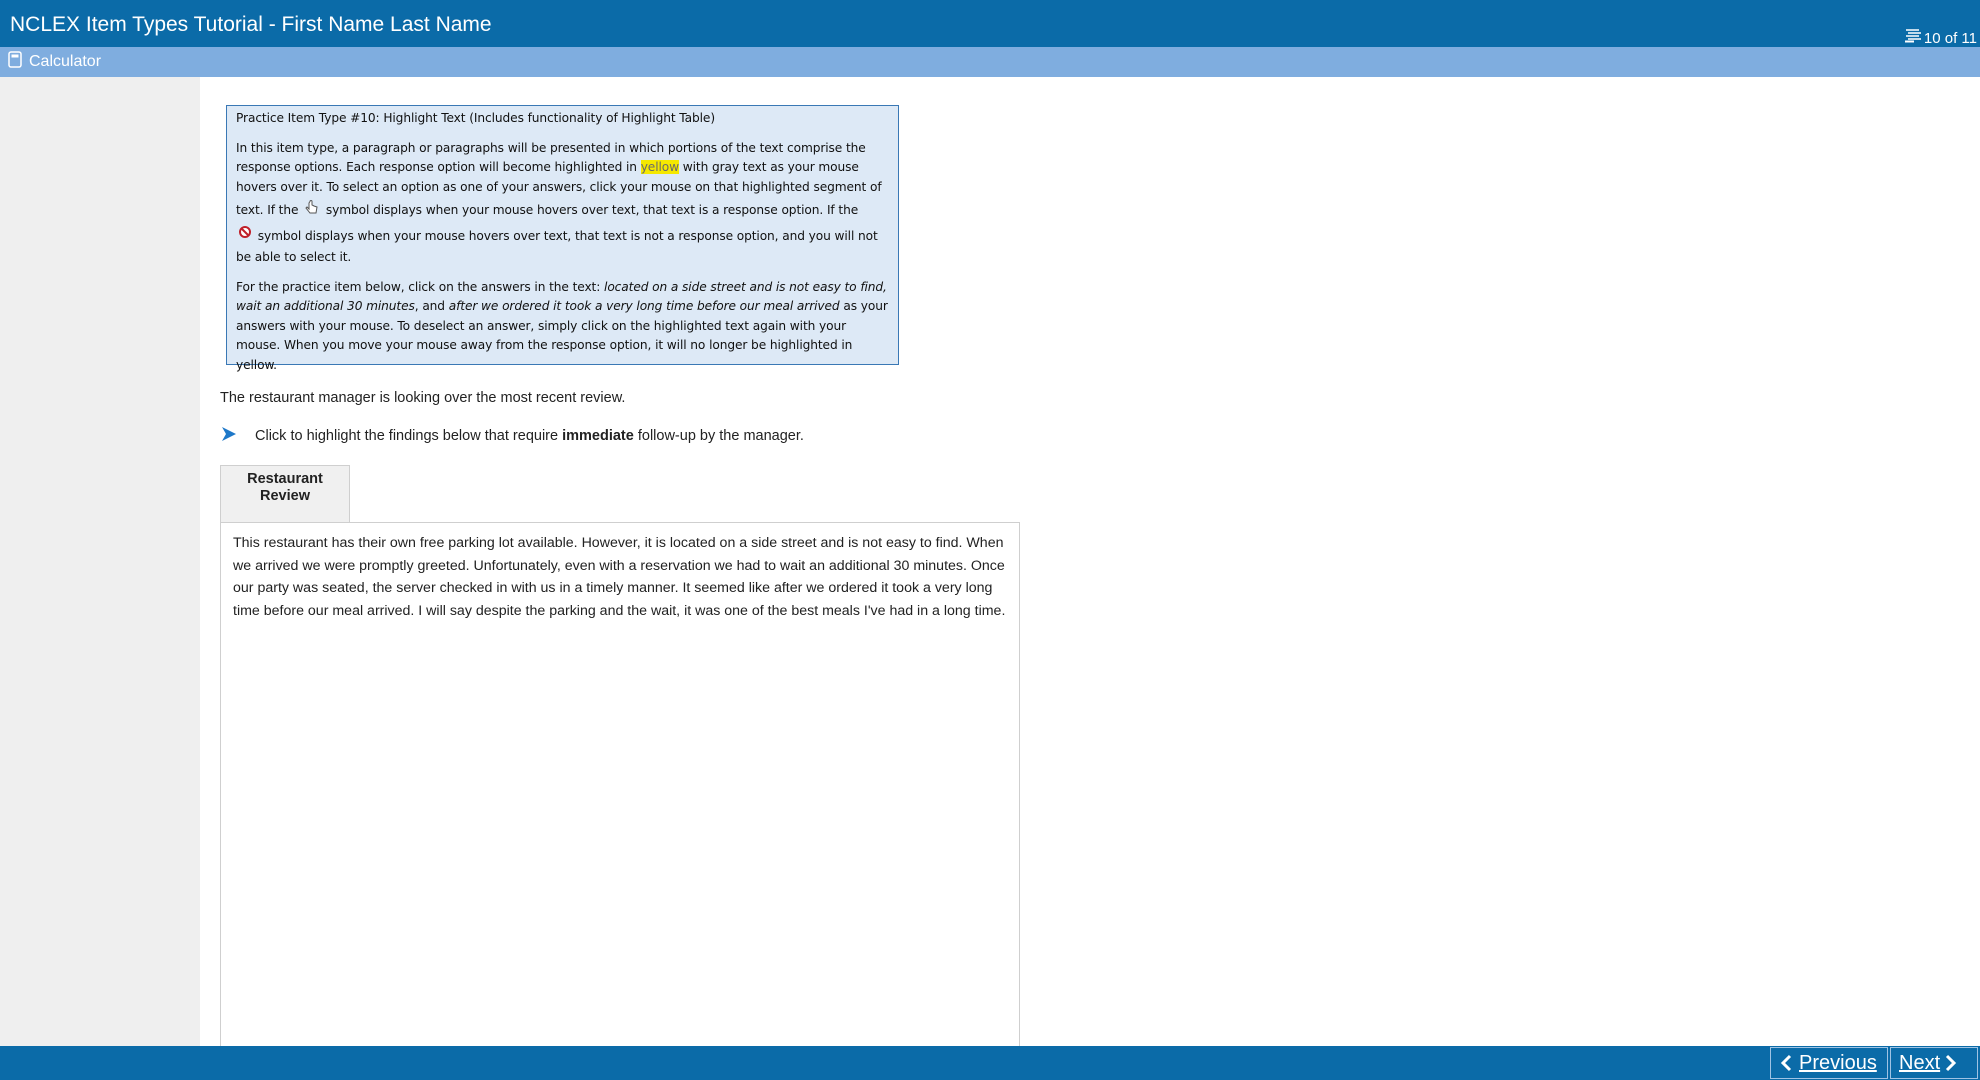  Describe the element at coordinates (1786, 1063) in the screenshot. I see `chevron-left-icon` at that location.